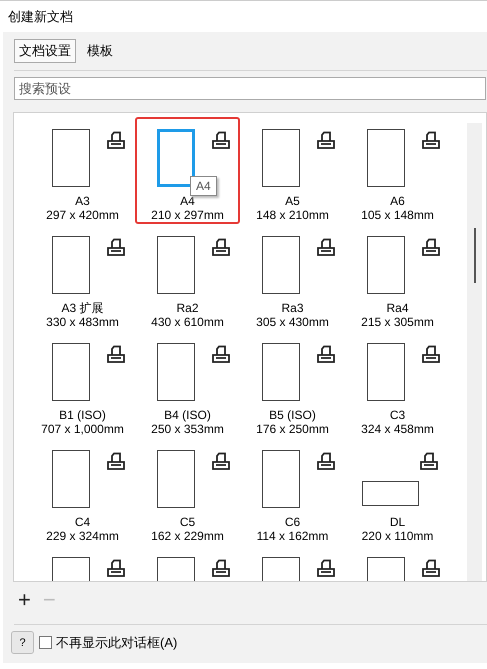 The image size is (487, 669). I want to click on preset-item: B4 (ISO) 250 x 353mm, so click(187, 384).